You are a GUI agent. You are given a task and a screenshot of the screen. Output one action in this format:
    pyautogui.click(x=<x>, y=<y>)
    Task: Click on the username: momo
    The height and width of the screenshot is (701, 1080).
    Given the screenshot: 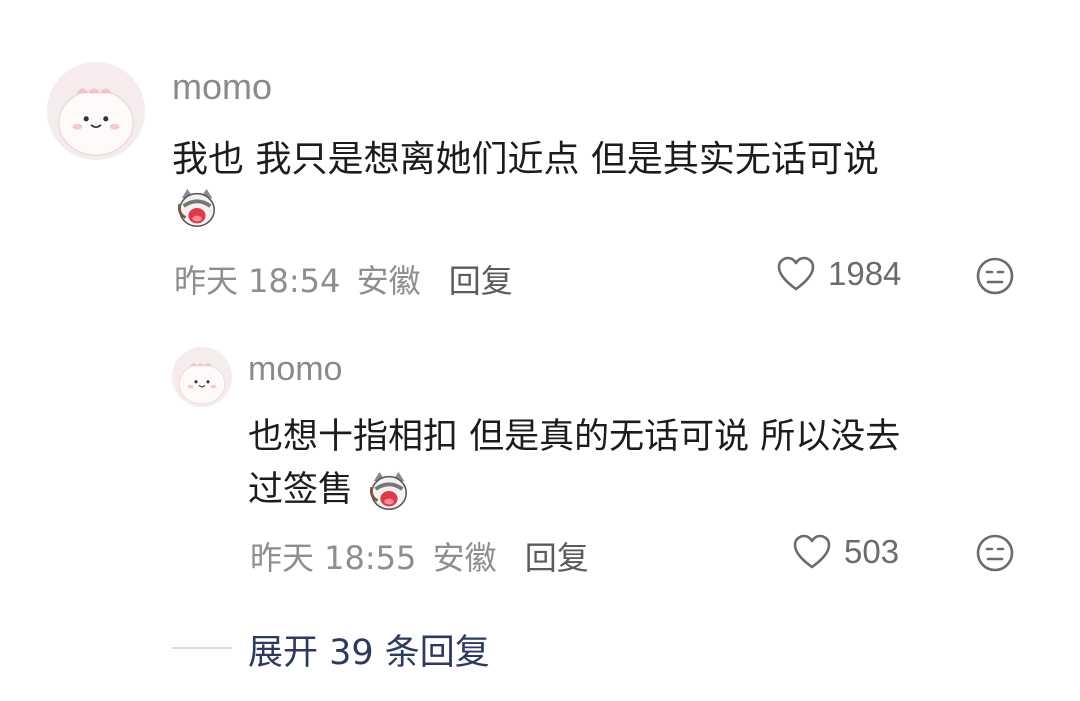 What is the action you would take?
    pyautogui.click(x=222, y=87)
    